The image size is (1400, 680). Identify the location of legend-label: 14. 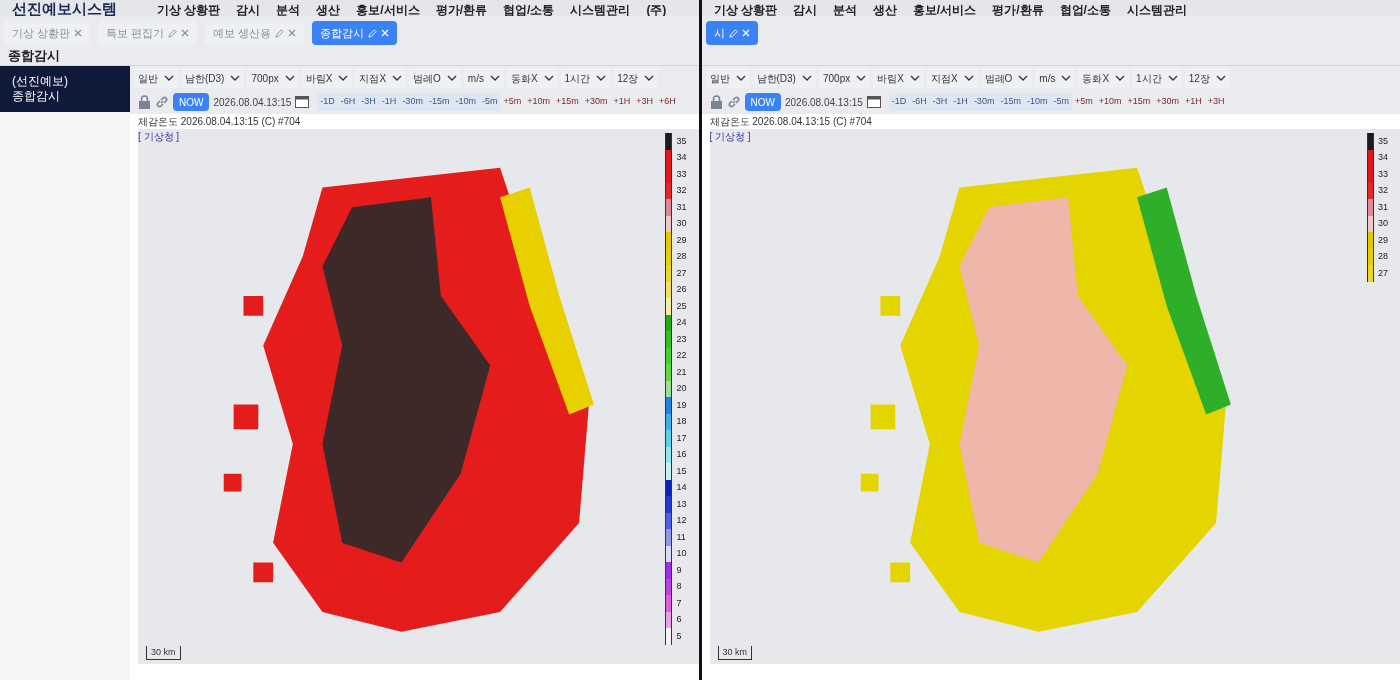
(681, 487).